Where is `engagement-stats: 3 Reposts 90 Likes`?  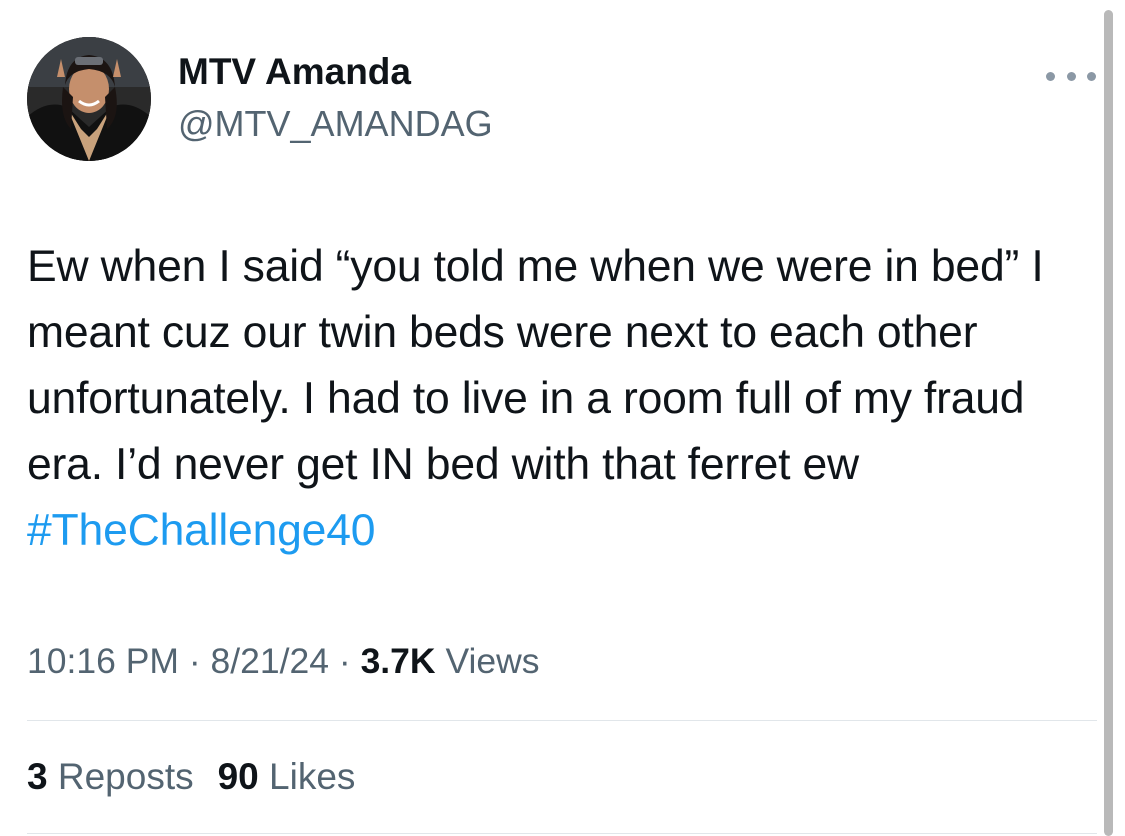 engagement-stats: 3 Reposts 90 Likes is located at coordinates (191, 777).